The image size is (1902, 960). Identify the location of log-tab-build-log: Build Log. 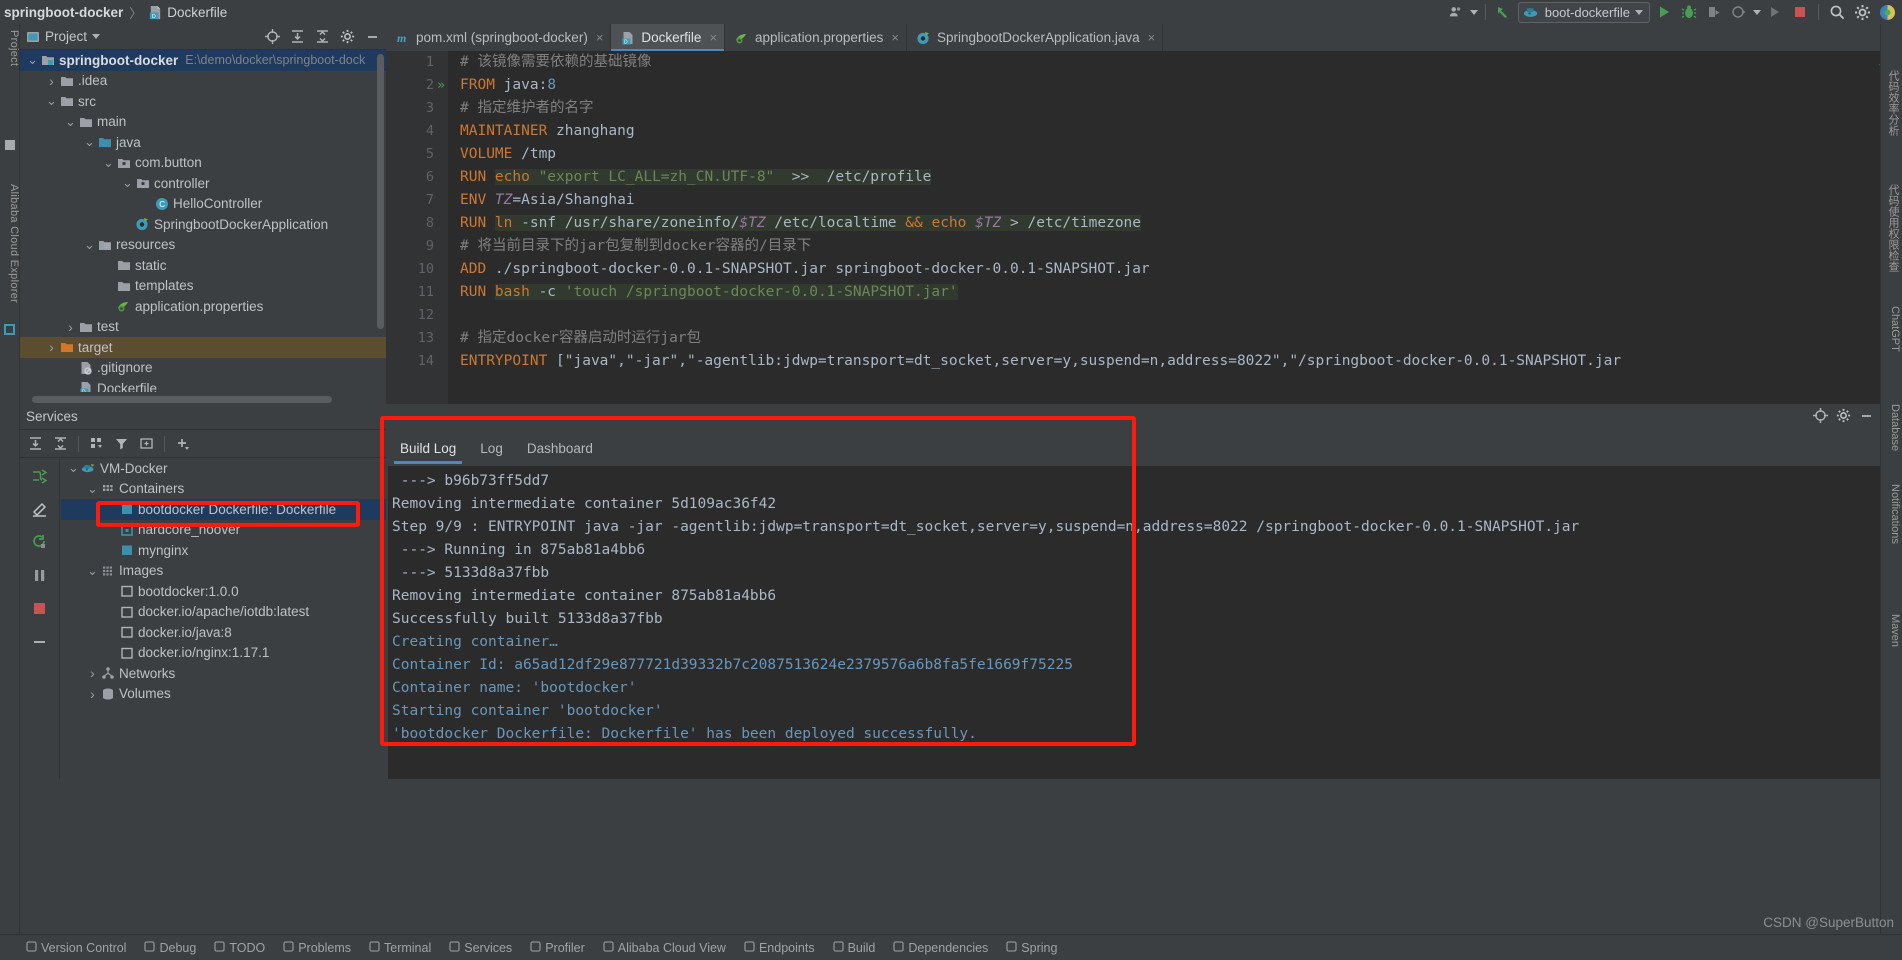
(428, 451).